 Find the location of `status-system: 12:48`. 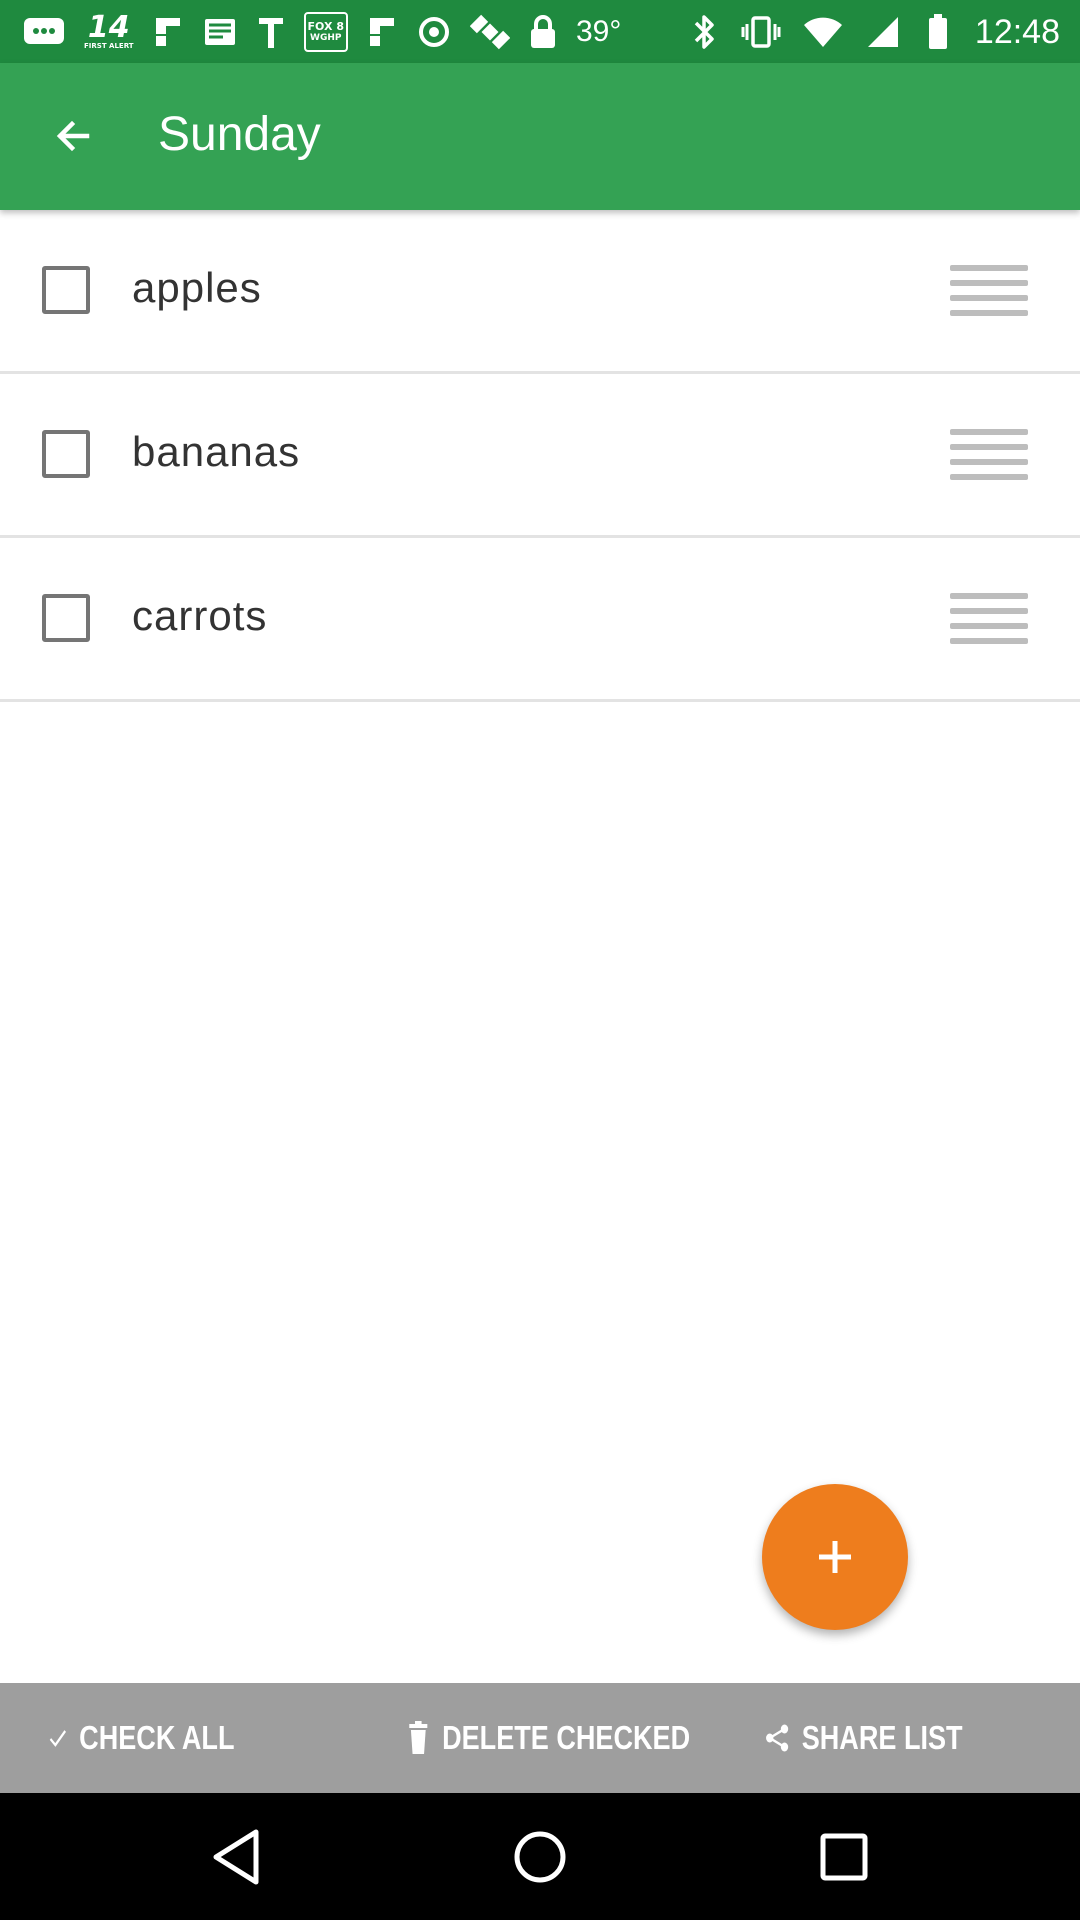

status-system: 12:48 is located at coordinates (874, 32).